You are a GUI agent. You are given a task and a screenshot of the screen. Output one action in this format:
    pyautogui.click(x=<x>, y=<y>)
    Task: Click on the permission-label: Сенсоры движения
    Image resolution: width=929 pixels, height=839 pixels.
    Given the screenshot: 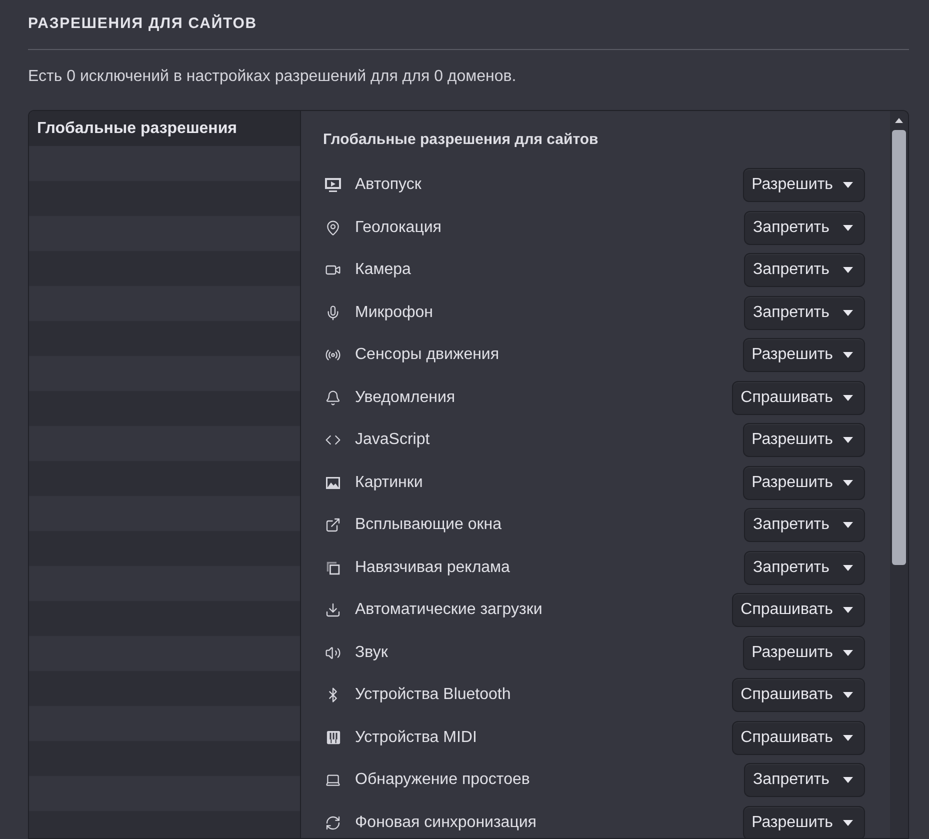 What is the action you would take?
    pyautogui.click(x=427, y=355)
    